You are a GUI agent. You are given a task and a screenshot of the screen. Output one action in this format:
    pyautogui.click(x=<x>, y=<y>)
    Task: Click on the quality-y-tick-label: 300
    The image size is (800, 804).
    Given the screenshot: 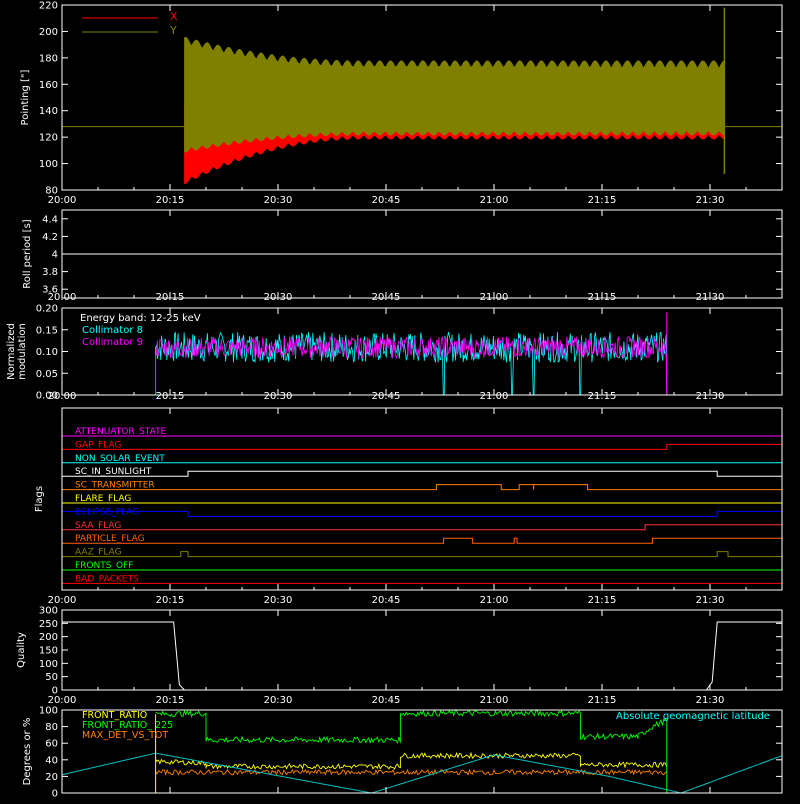 What is the action you would take?
    pyautogui.click(x=48, y=611)
    